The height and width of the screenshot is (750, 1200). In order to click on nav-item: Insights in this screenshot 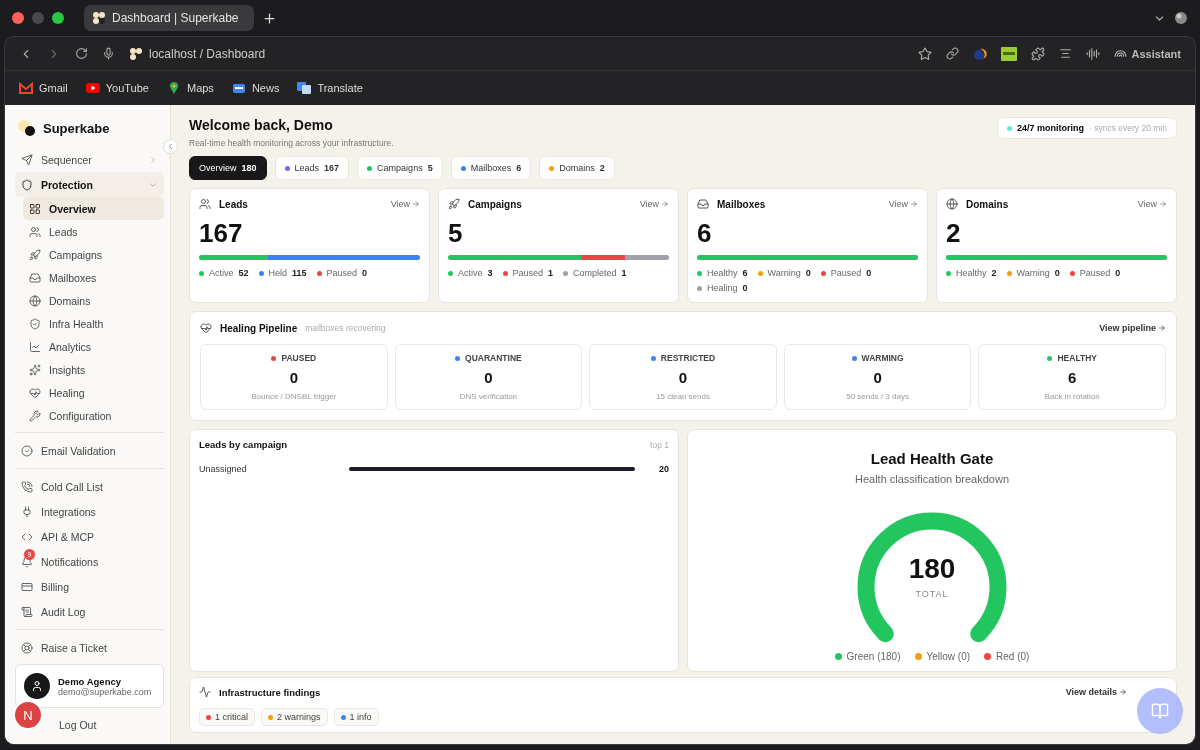, I will do `click(93, 369)`.